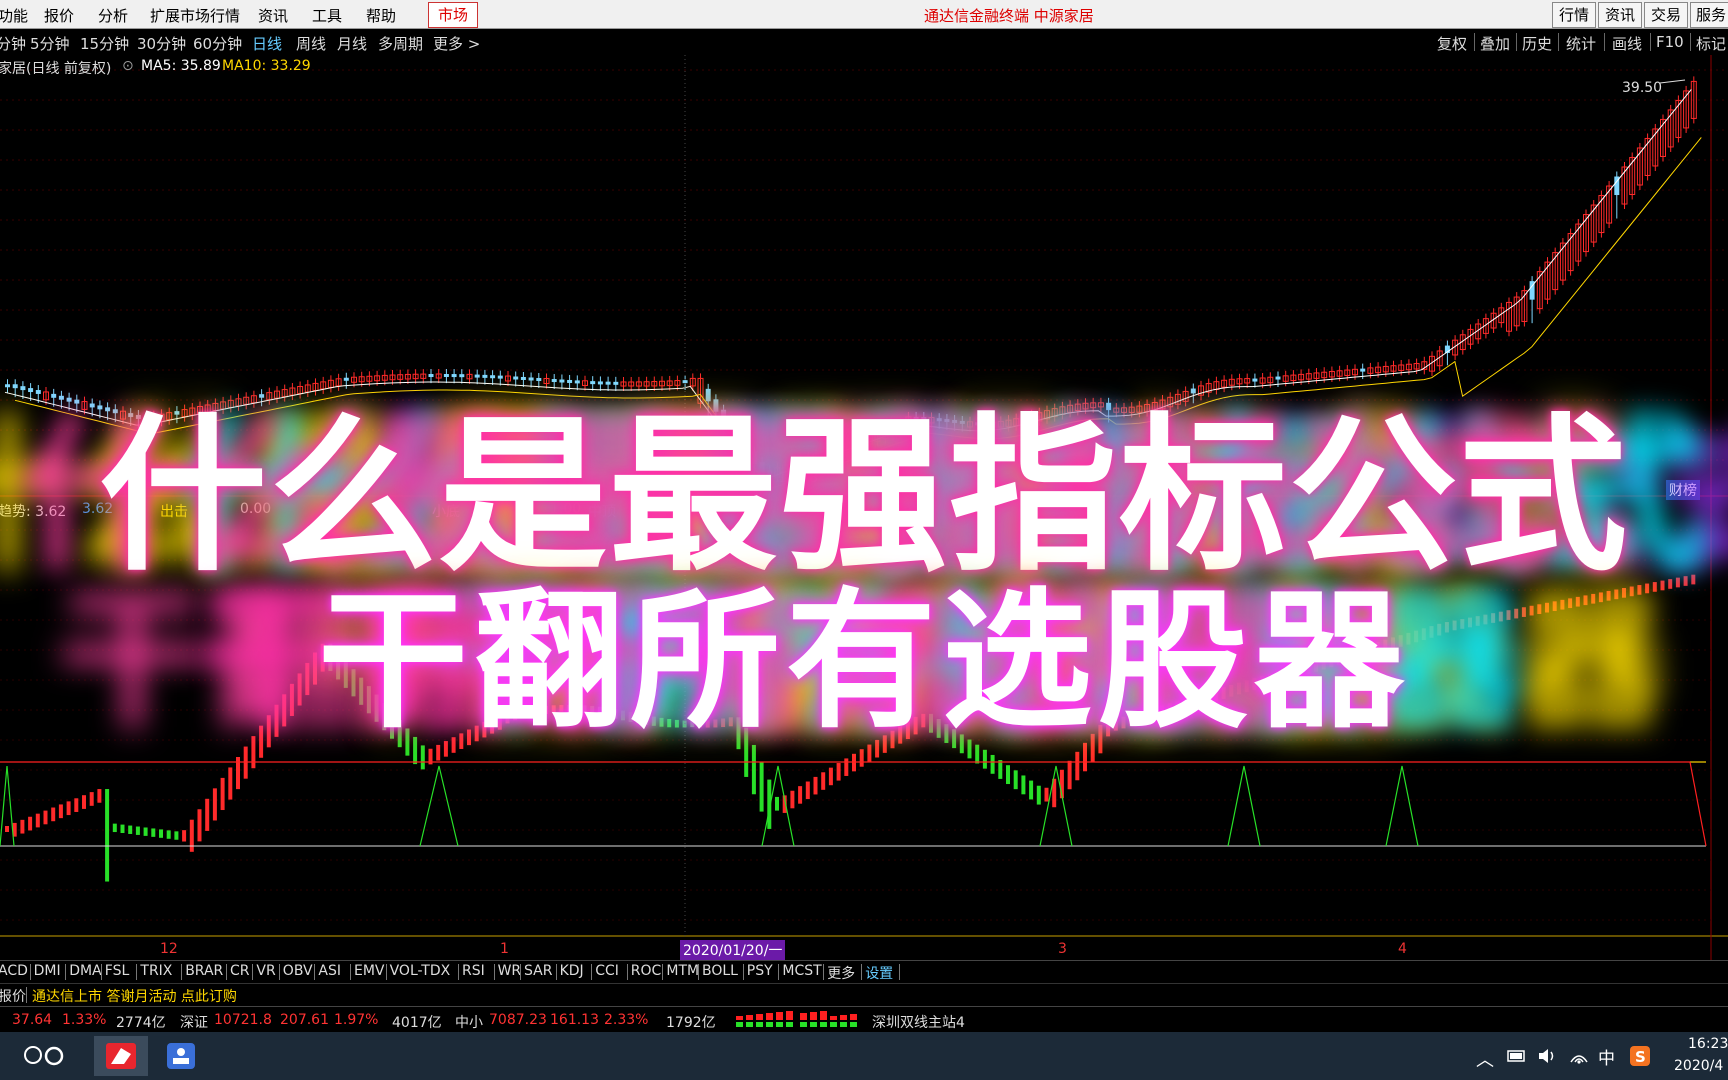 The image size is (1728, 1080). I want to click on restore-rights-button: 复权, so click(1452, 43).